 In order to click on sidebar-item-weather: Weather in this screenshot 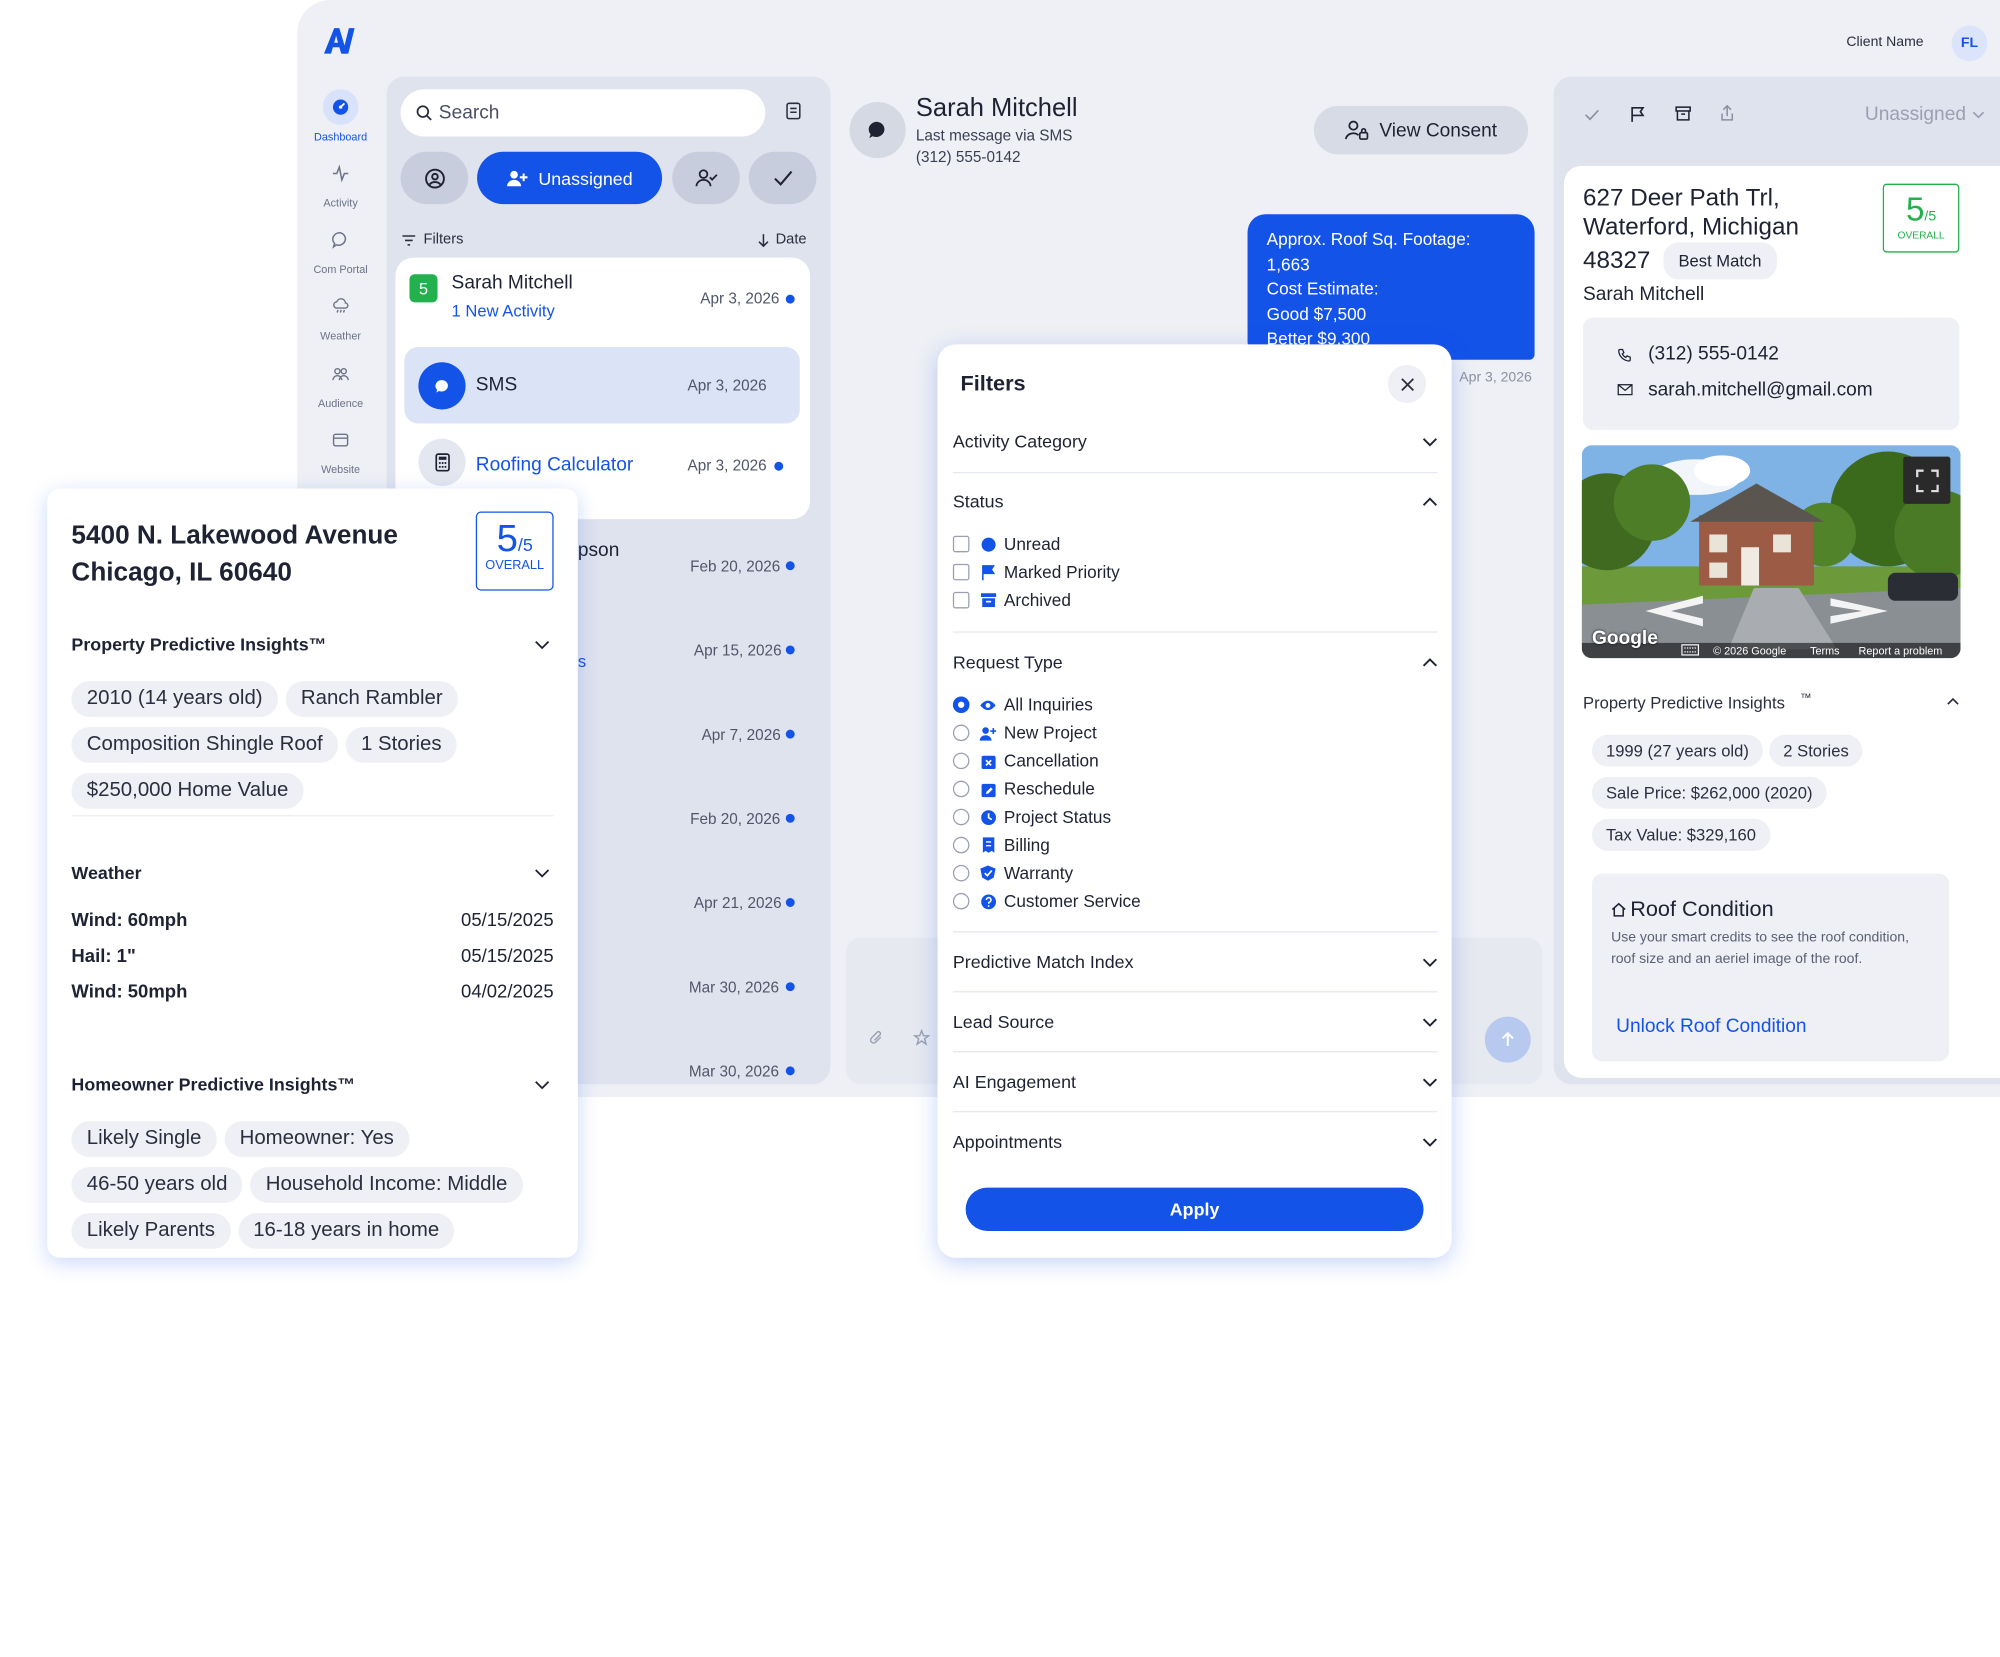, I will do `click(340, 315)`.